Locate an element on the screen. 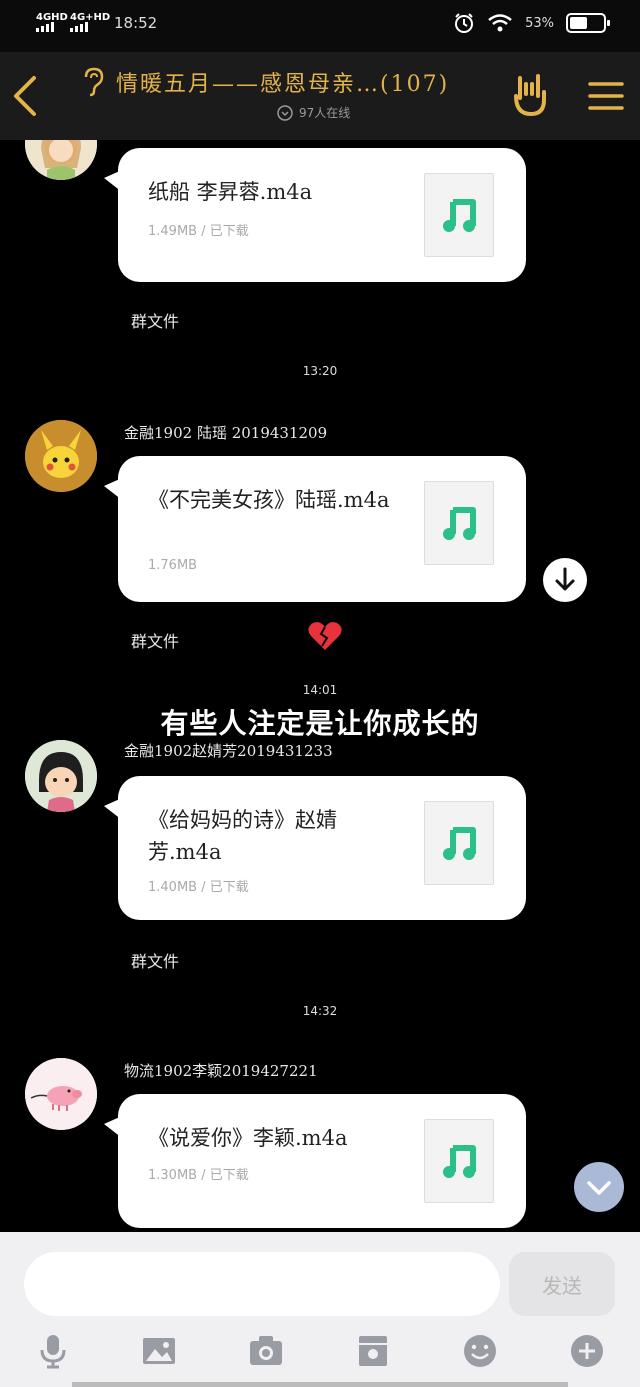 This screenshot has height=1387, width=640. file-meta: 1.76MB is located at coordinates (173, 565).